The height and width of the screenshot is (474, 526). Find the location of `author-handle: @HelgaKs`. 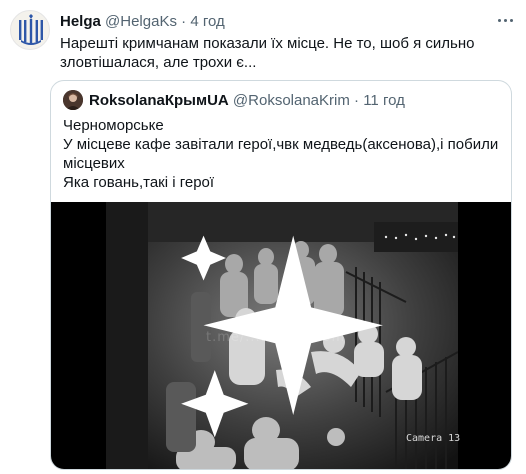

author-handle: @HelgaKs is located at coordinates (141, 21).